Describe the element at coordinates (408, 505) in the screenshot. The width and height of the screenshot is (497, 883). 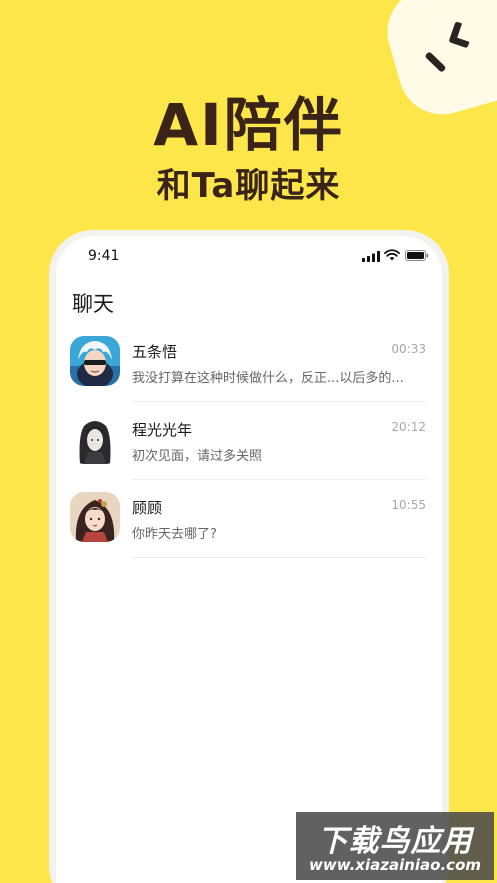
I see `chat-time: 10:55` at that location.